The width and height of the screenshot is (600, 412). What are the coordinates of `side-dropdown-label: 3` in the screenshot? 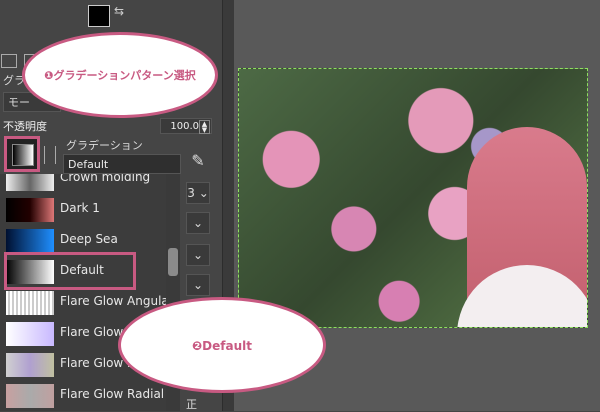 It's located at (191, 193).